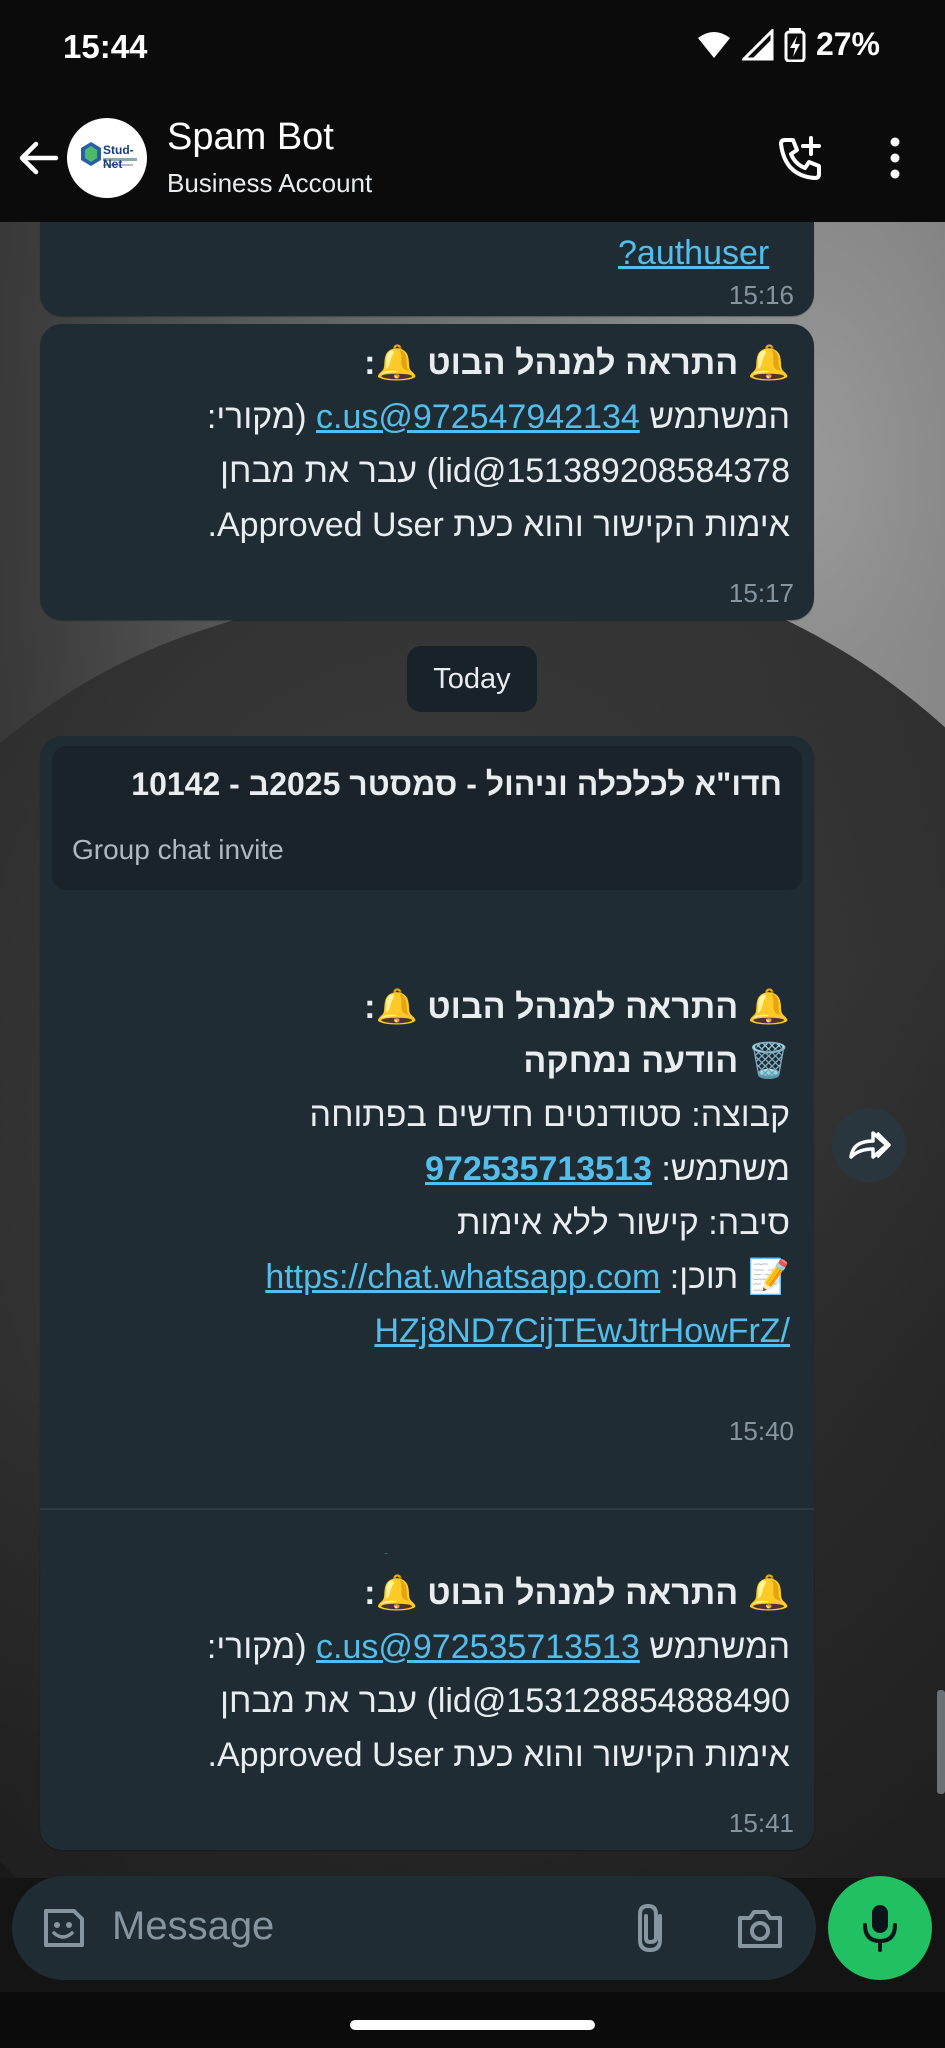  Describe the element at coordinates (800, 159) in the screenshot. I see `call-add-icon` at that location.